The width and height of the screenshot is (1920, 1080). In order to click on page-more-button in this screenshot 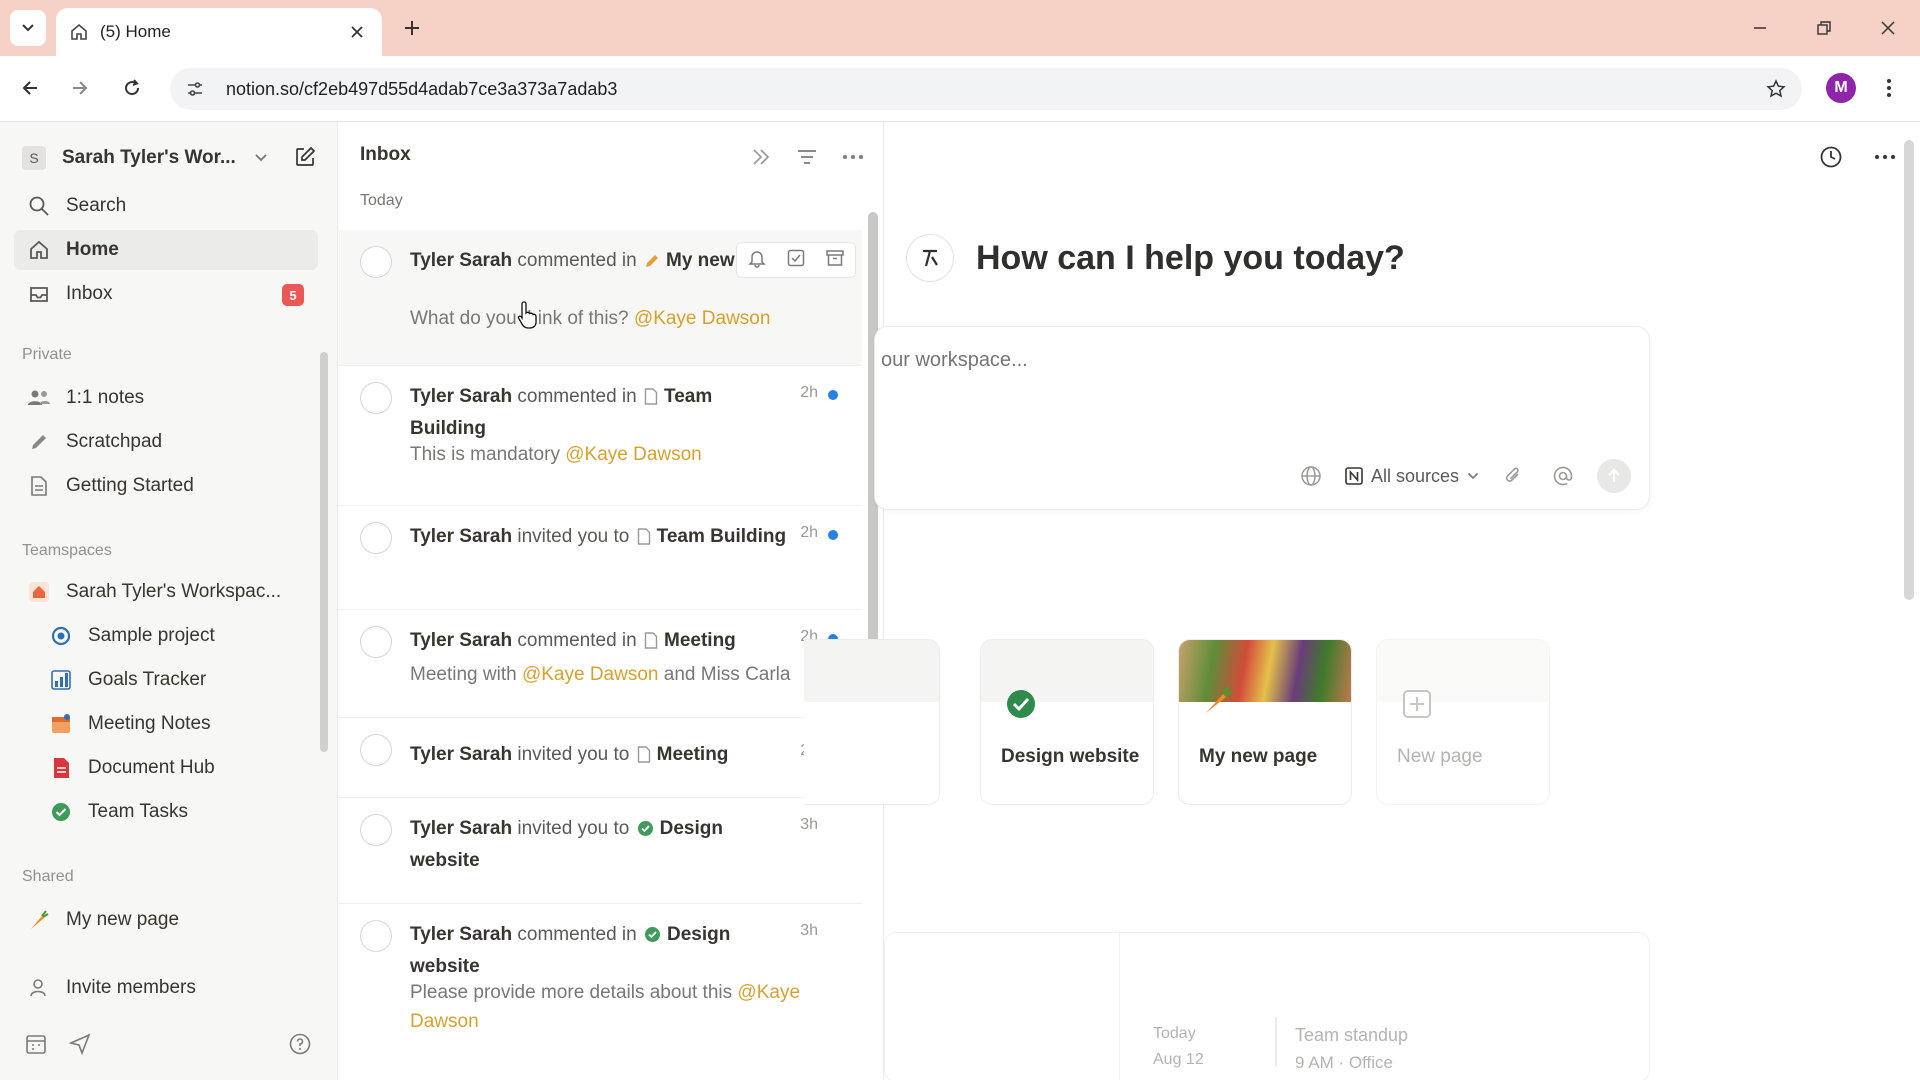, I will do `click(1885, 157)`.